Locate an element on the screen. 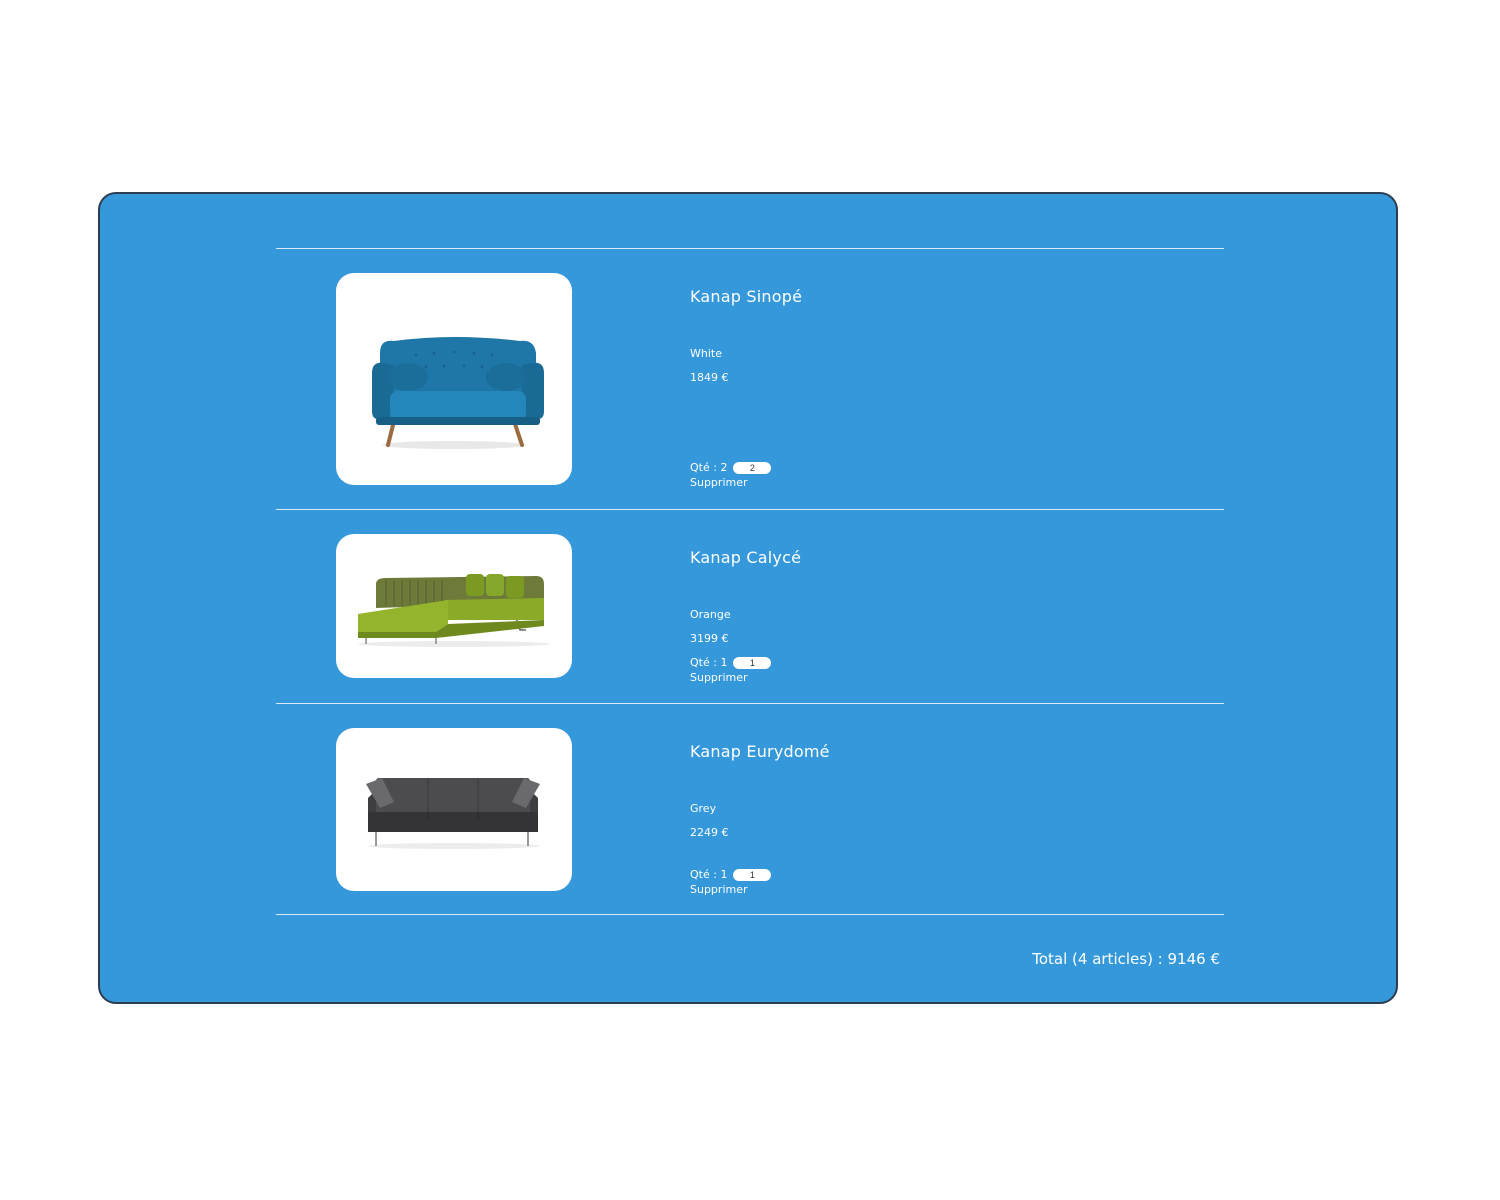  product-name: Kanap Eurydomé is located at coordinates (760, 751).